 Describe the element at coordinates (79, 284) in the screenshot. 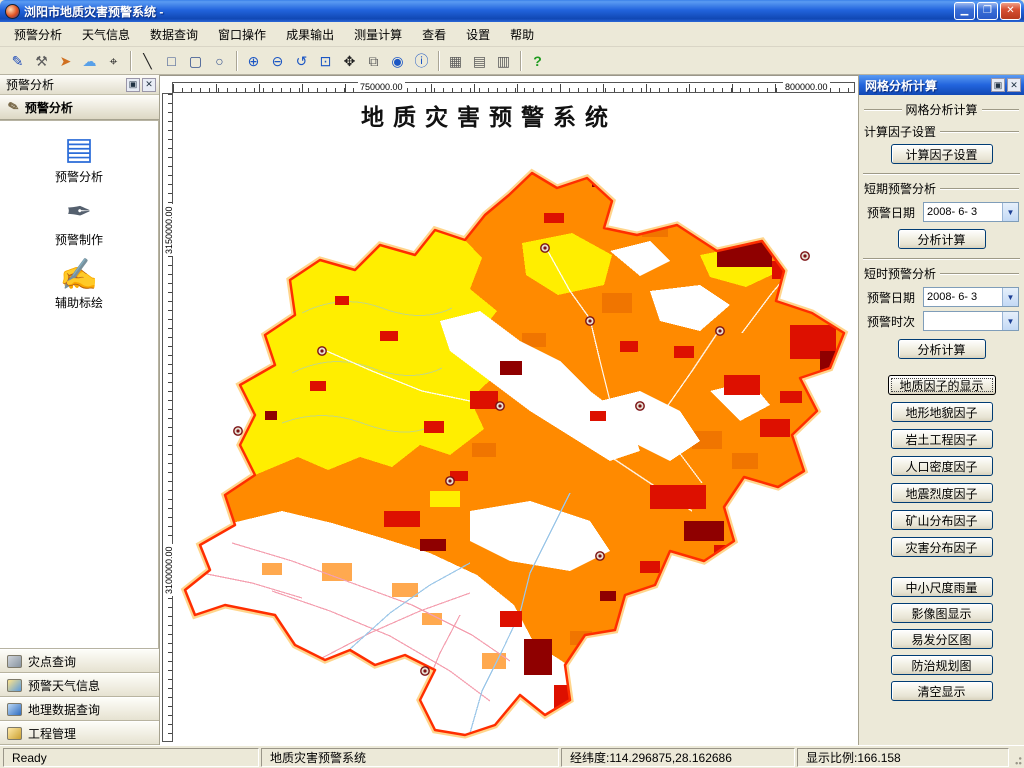

I see `tool-aux-drawing: ✍ 辅助标绘` at that location.